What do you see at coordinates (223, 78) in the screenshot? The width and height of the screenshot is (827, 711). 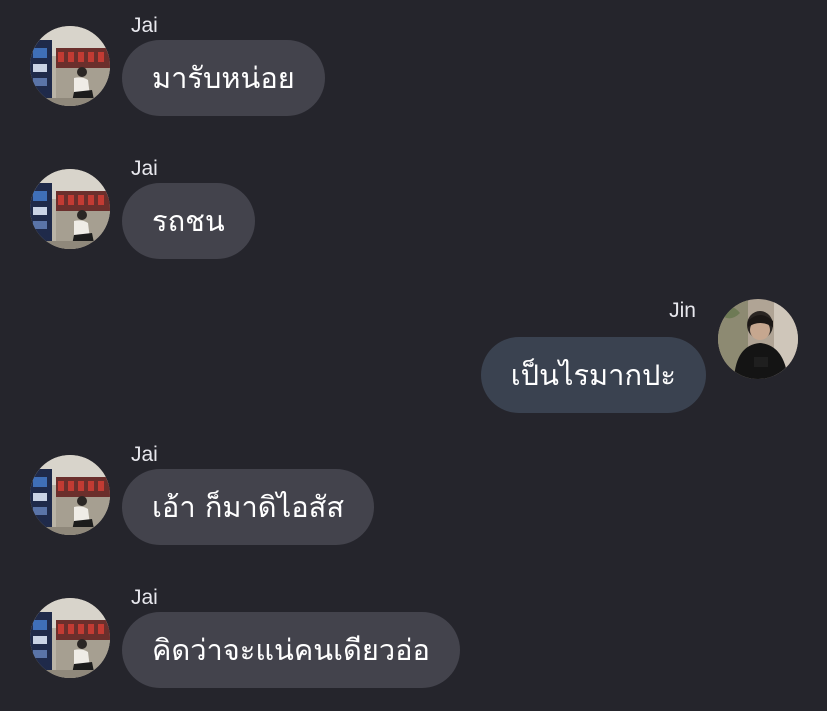 I see `message-bubble: มารับหน่อย` at bounding box center [223, 78].